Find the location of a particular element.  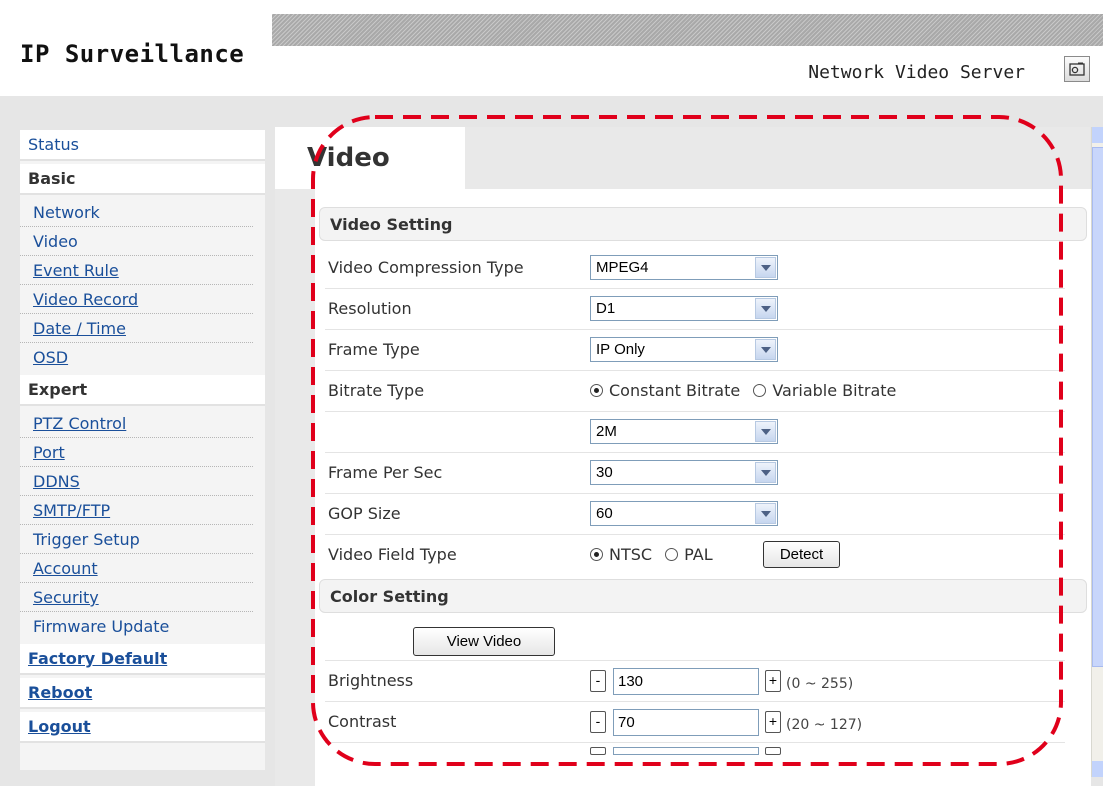

compression-row: Video Compression Type MPEG4 is located at coordinates (695, 268).